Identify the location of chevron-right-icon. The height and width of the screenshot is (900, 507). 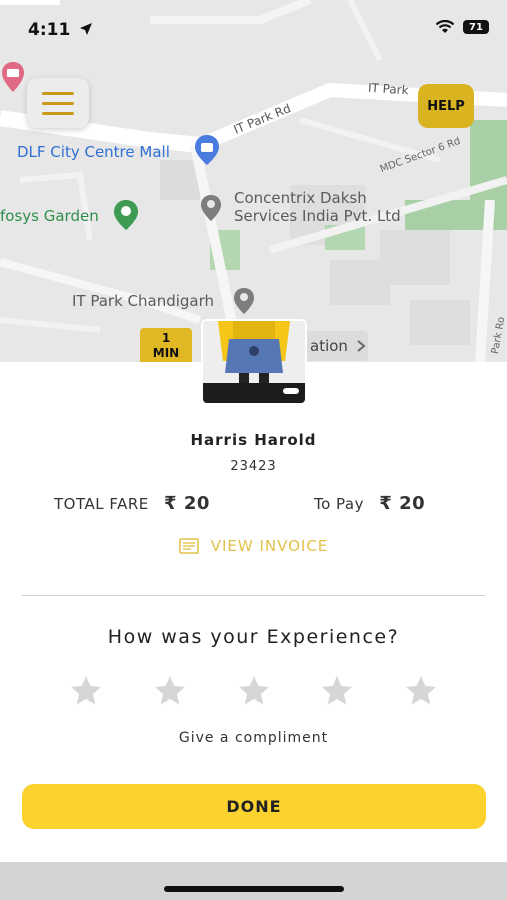
(361, 346).